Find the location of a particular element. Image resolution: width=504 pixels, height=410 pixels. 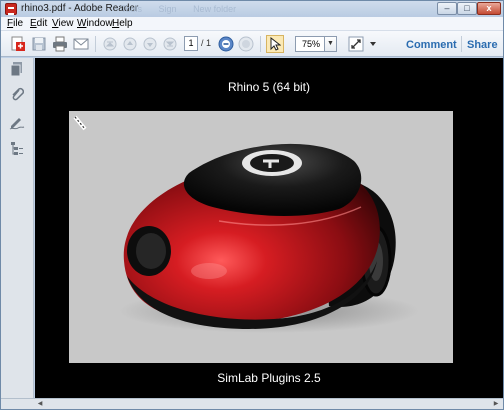

close-button: x is located at coordinates (489, 8).